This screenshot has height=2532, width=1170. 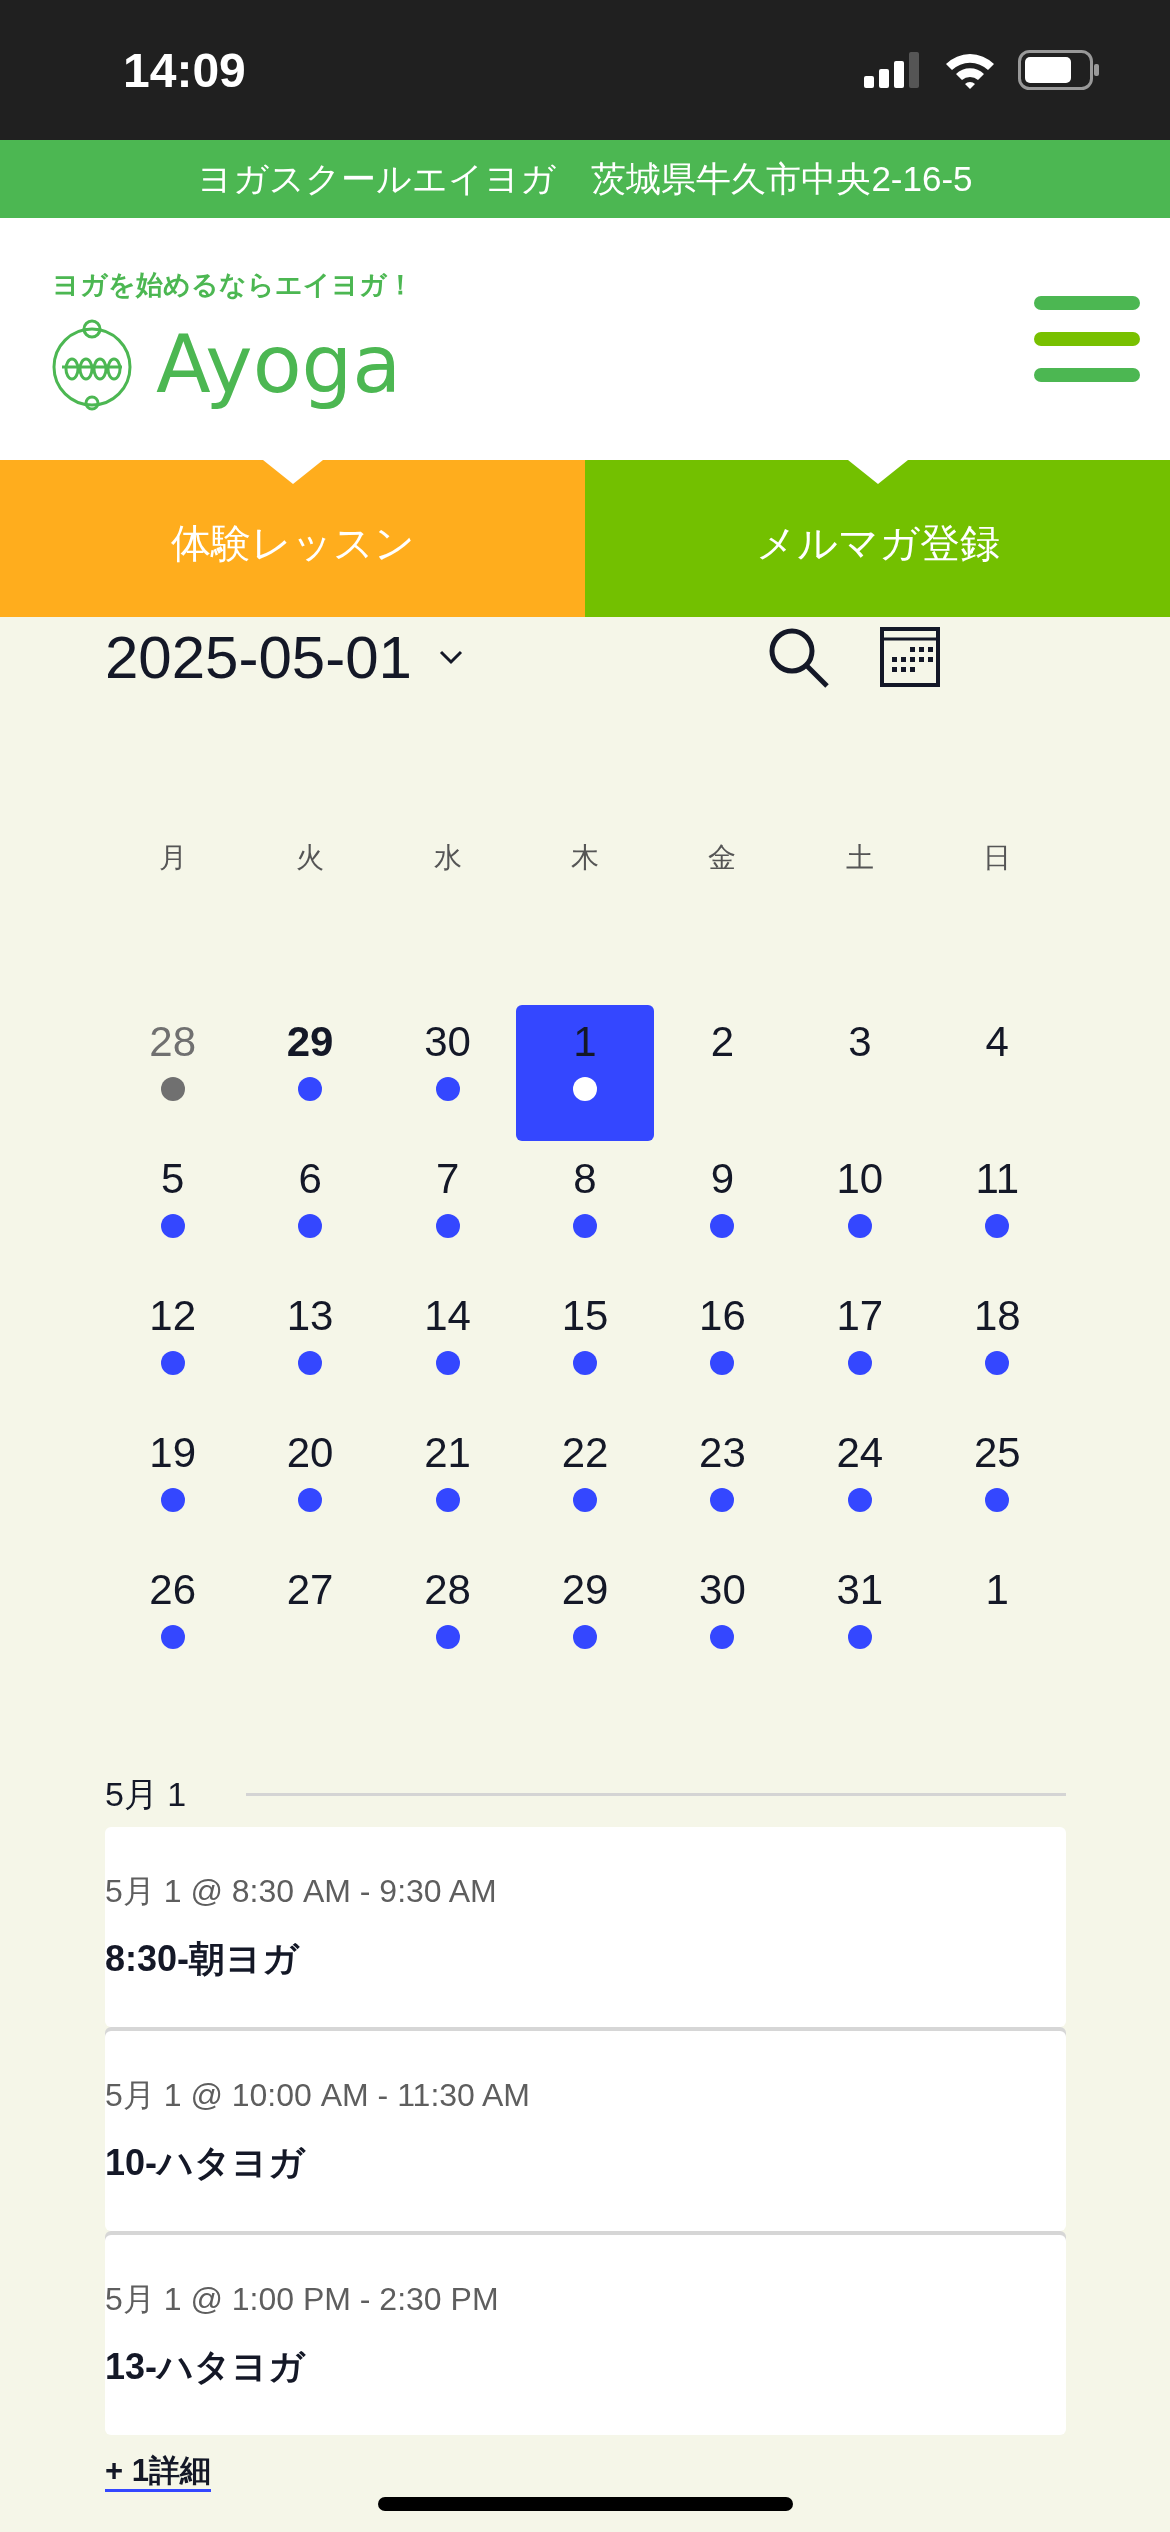 What do you see at coordinates (585, 1484) in the screenshot?
I see `day-cell: 22` at bounding box center [585, 1484].